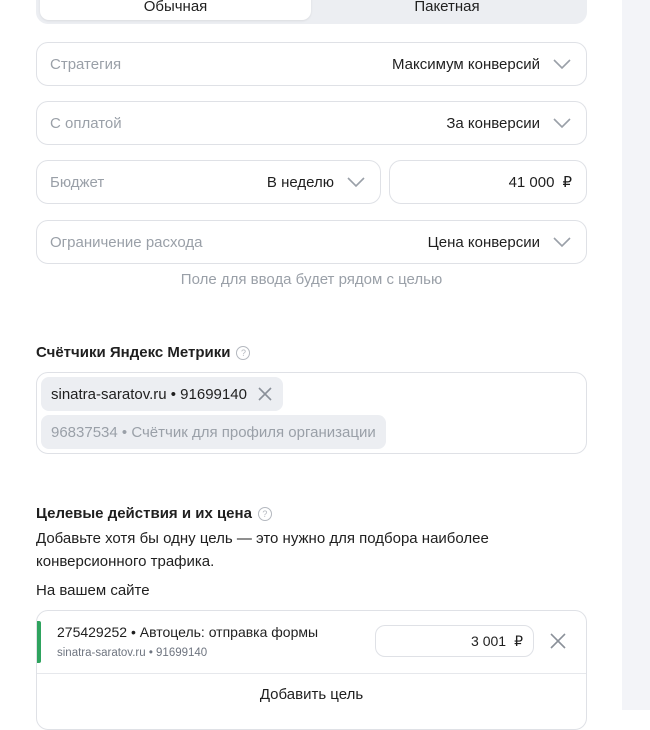  Describe the element at coordinates (488, 182) in the screenshot. I see `budget-amount-input: 41 000 ₽` at that location.